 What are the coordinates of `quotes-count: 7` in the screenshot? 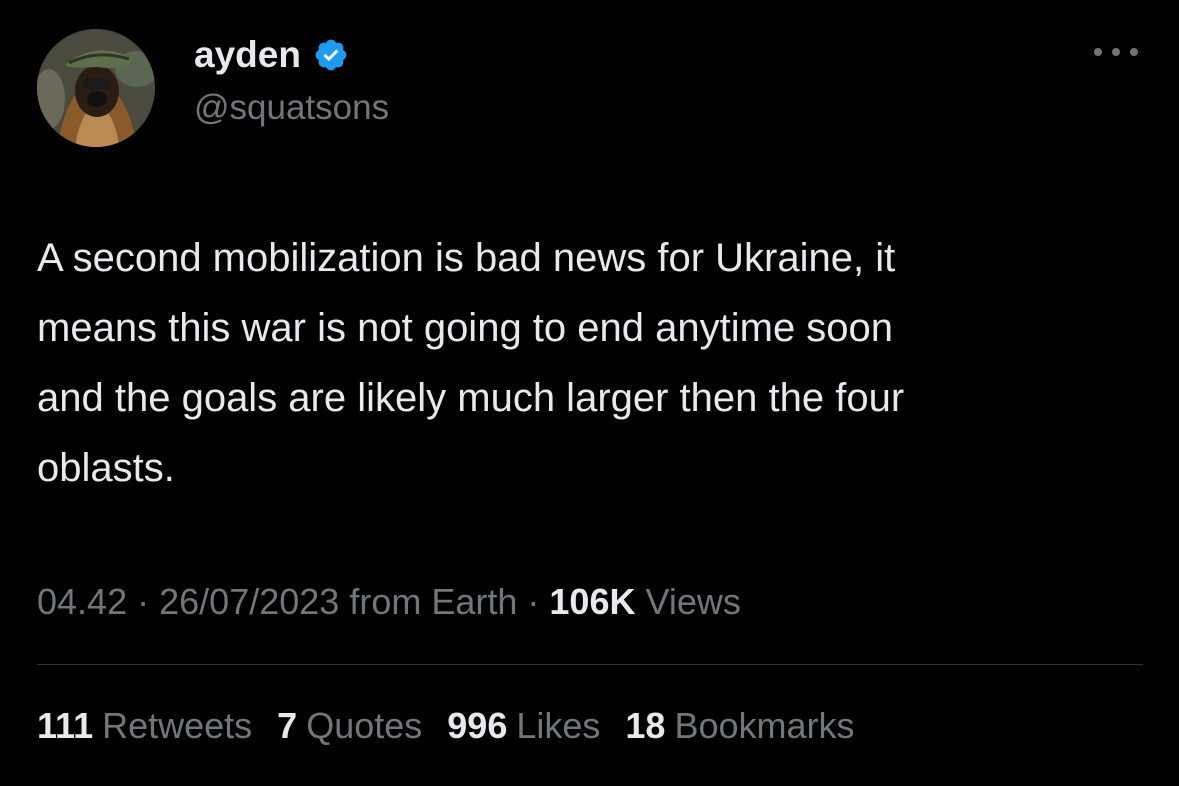 It's located at (287, 725).